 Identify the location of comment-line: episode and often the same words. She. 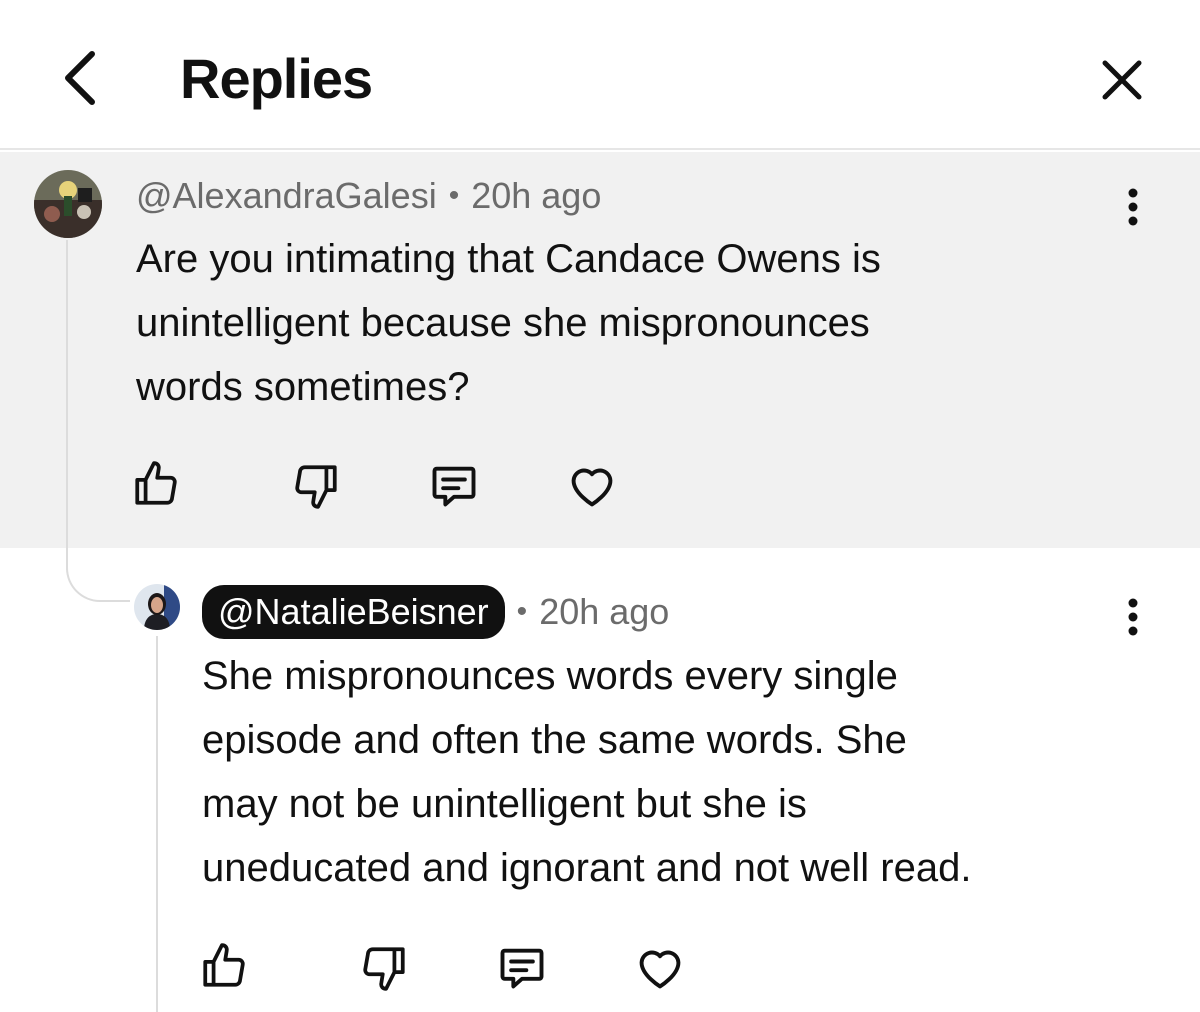
(554, 740).